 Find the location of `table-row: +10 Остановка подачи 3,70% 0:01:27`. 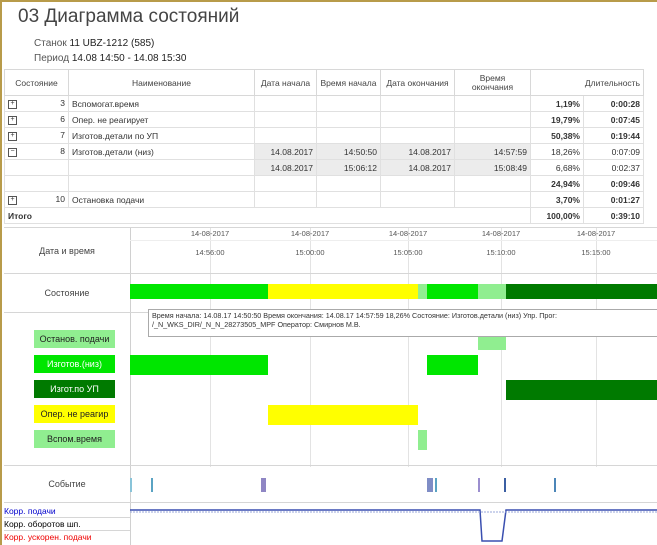

table-row: +10 Остановка подачи 3,70% 0:01:27 is located at coordinates (324, 199).